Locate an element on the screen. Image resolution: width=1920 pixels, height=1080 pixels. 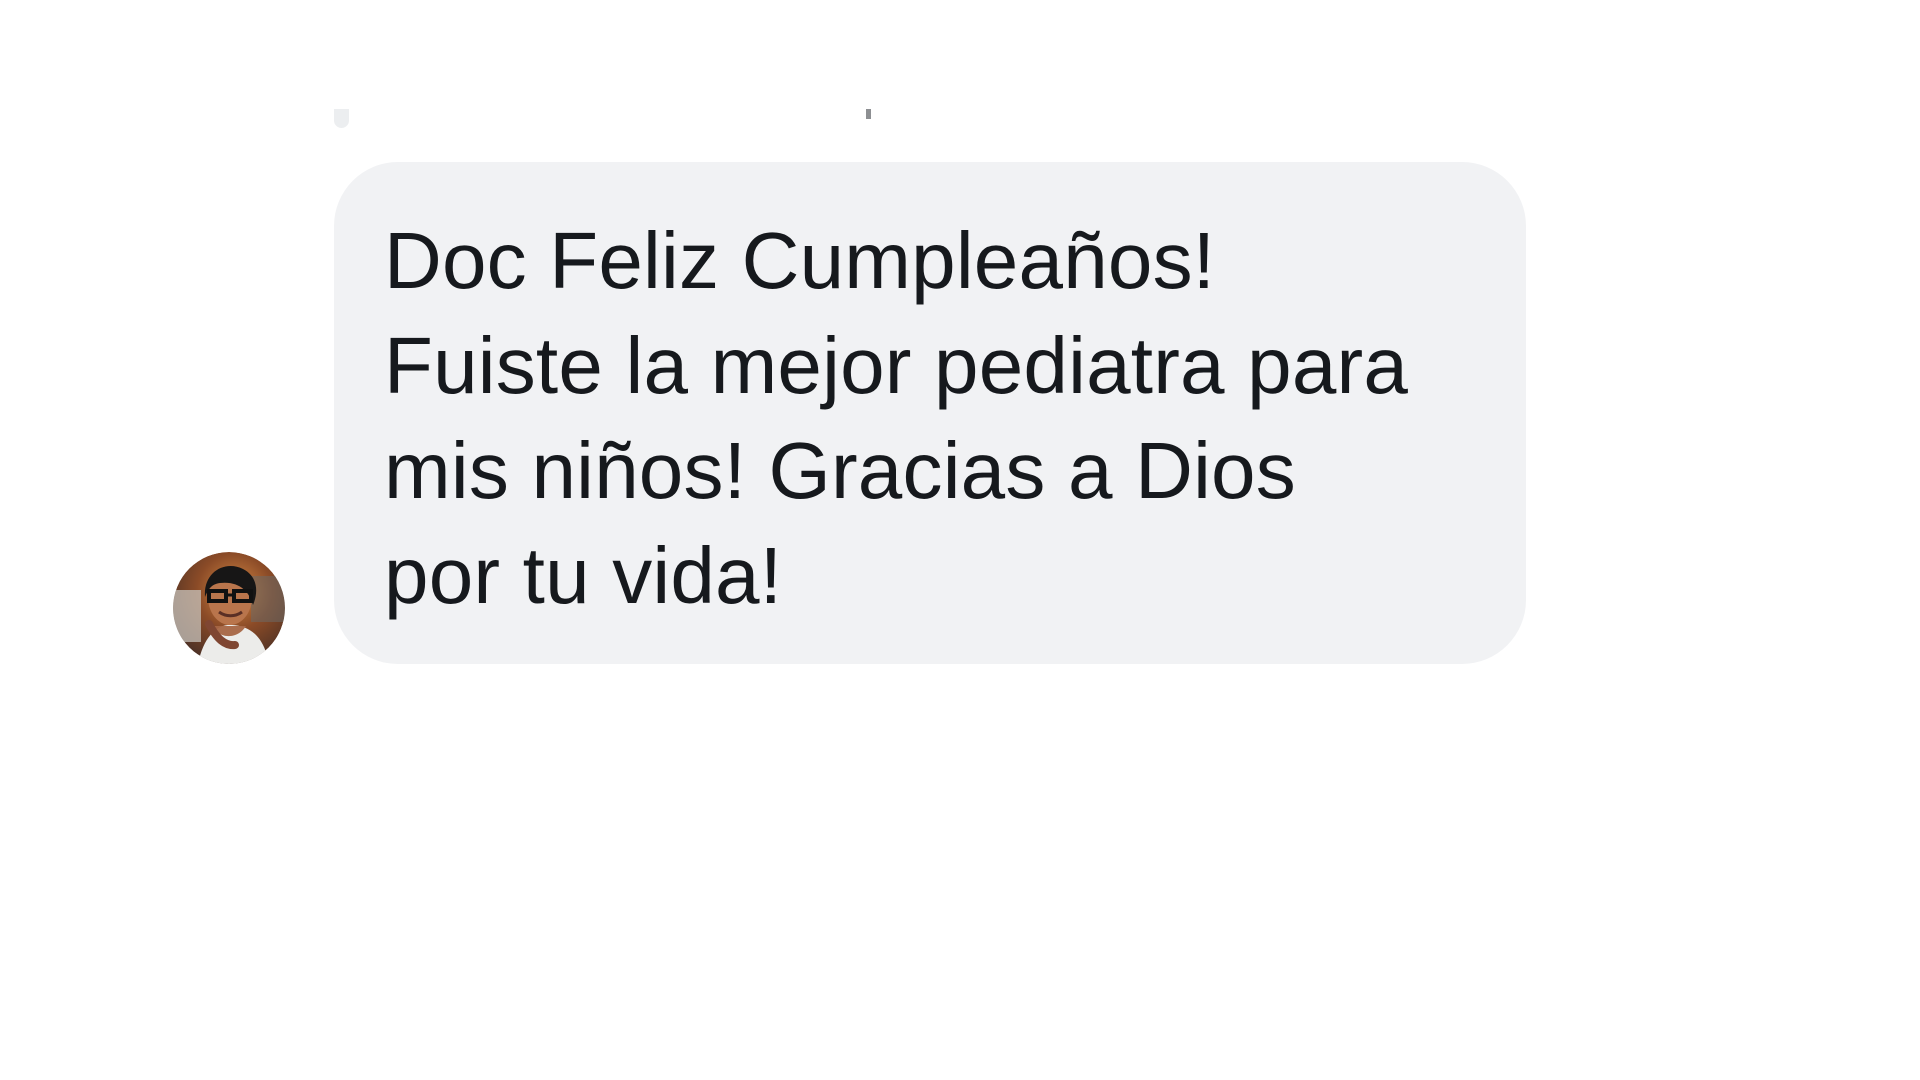
user-photo-avatar-icon is located at coordinates (229, 608).